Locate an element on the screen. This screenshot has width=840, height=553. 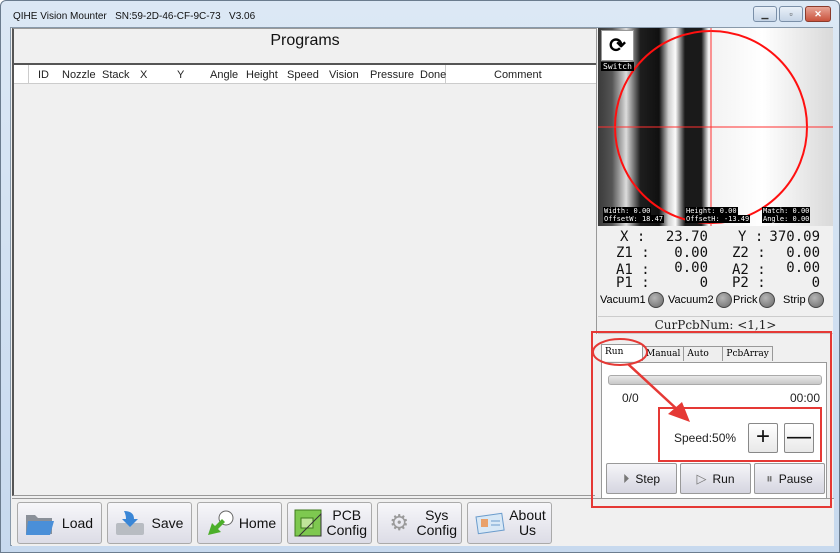
speed-decrease-button: — is located at coordinates (799, 438).